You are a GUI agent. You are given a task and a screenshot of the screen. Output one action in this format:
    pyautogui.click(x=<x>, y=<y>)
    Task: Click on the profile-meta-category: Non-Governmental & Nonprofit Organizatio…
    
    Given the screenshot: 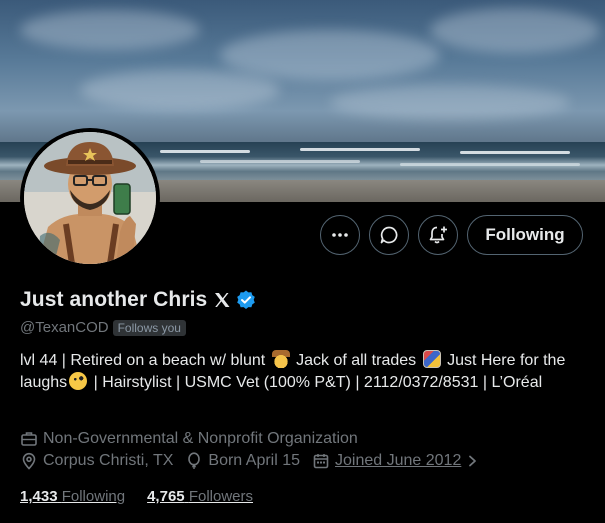 What is the action you would take?
    pyautogui.click(x=195, y=439)
    